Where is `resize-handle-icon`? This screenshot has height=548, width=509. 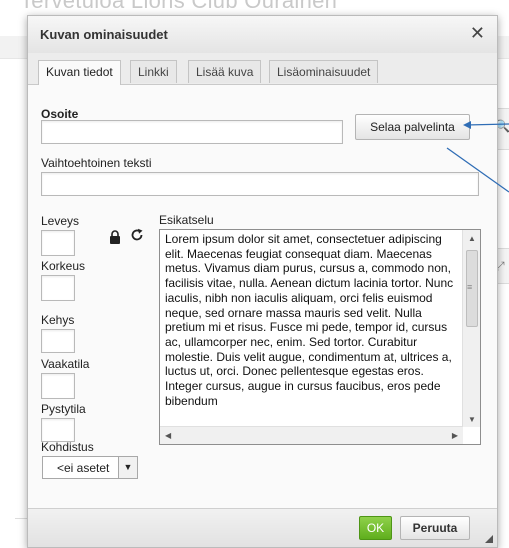 resize-handle-icon is located at coordinates (489, 539).